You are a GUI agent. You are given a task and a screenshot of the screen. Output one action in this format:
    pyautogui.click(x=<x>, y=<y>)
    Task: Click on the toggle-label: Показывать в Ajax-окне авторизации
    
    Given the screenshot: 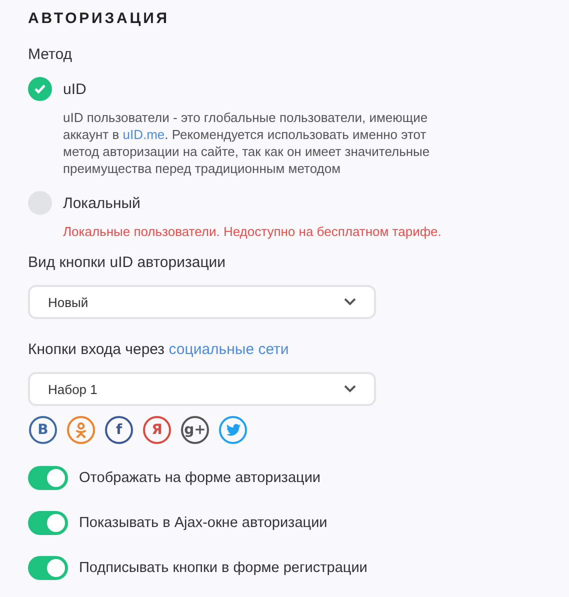 What is the action you would take?
    pyautogui.click(x=203, y=523)
    